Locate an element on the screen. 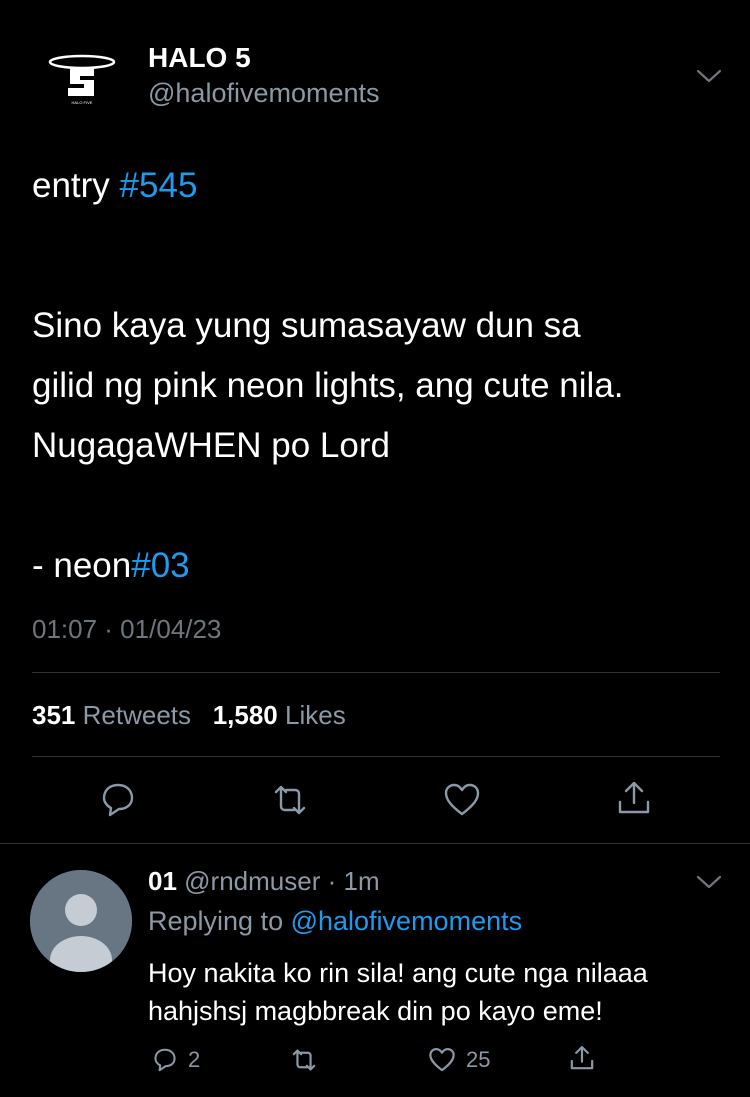 This screenshot has width=750, height=1097. replying-to: Replying to @halofivemoments is located at coordinates (335, 921).